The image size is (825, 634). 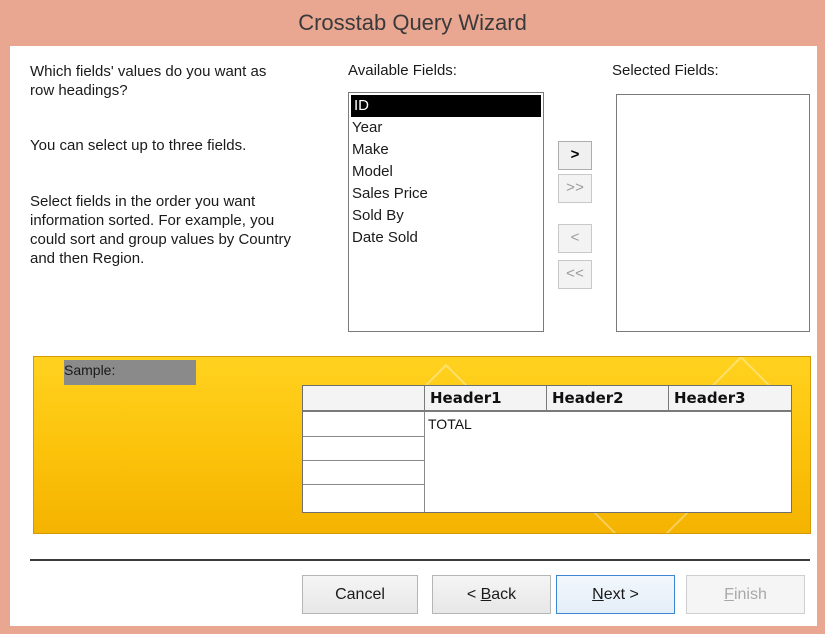 What do you see at coordinates (575, 238) in the screenshot?
I see `remove-field-button: <` at bounding box center [575, 238].